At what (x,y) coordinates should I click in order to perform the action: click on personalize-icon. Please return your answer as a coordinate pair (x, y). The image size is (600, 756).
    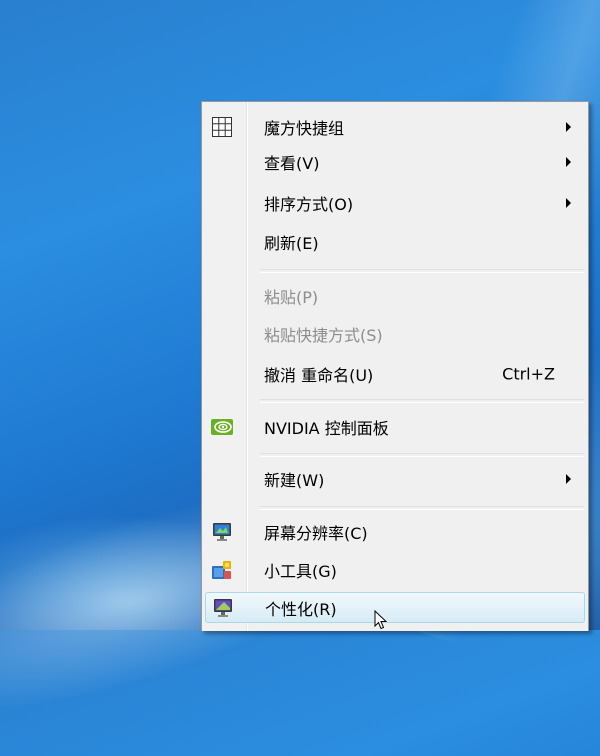
    Looking at the image, I should click on (223, 608).